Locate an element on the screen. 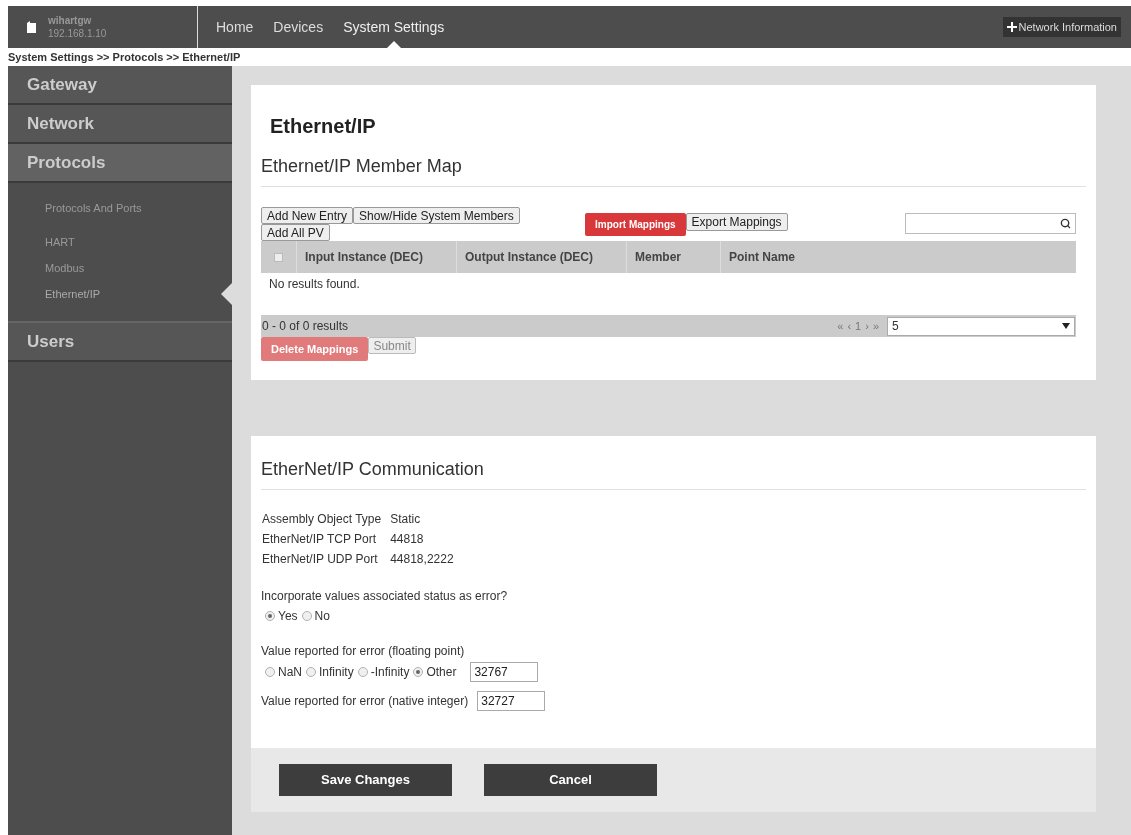  radio-label: -Infinity is located at coordinates (390, 672).